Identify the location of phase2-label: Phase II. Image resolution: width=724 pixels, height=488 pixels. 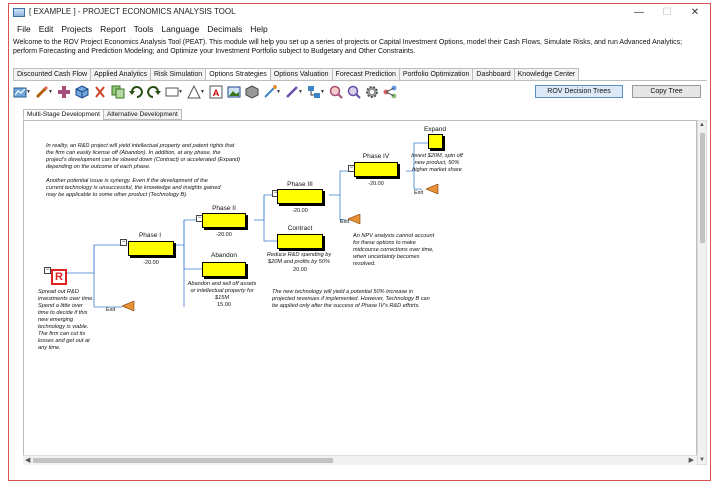
(224, 208).